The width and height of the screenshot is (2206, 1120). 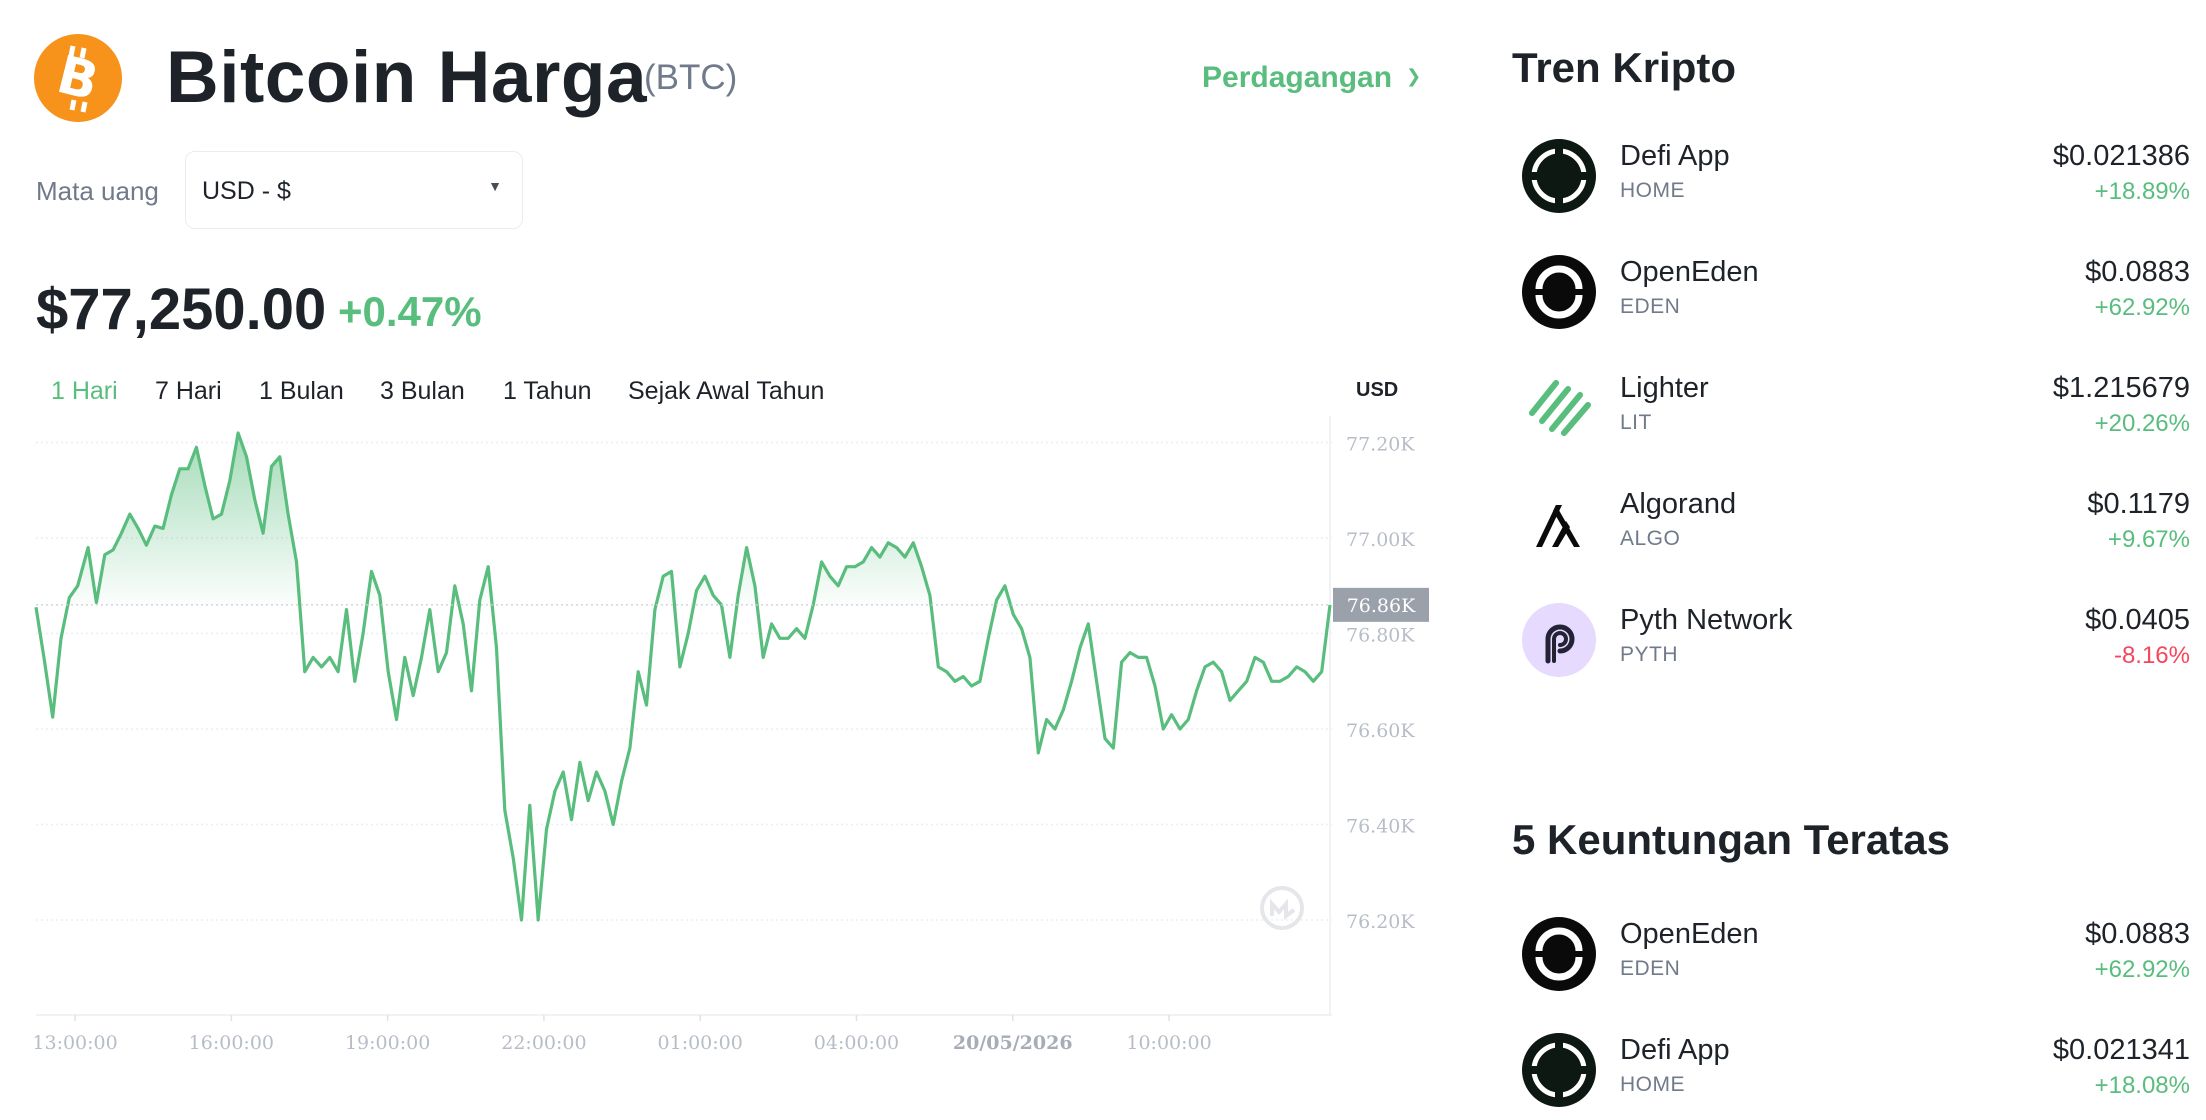 I want to click on coin-price: $1.215679, so click(x=2121, y=388).